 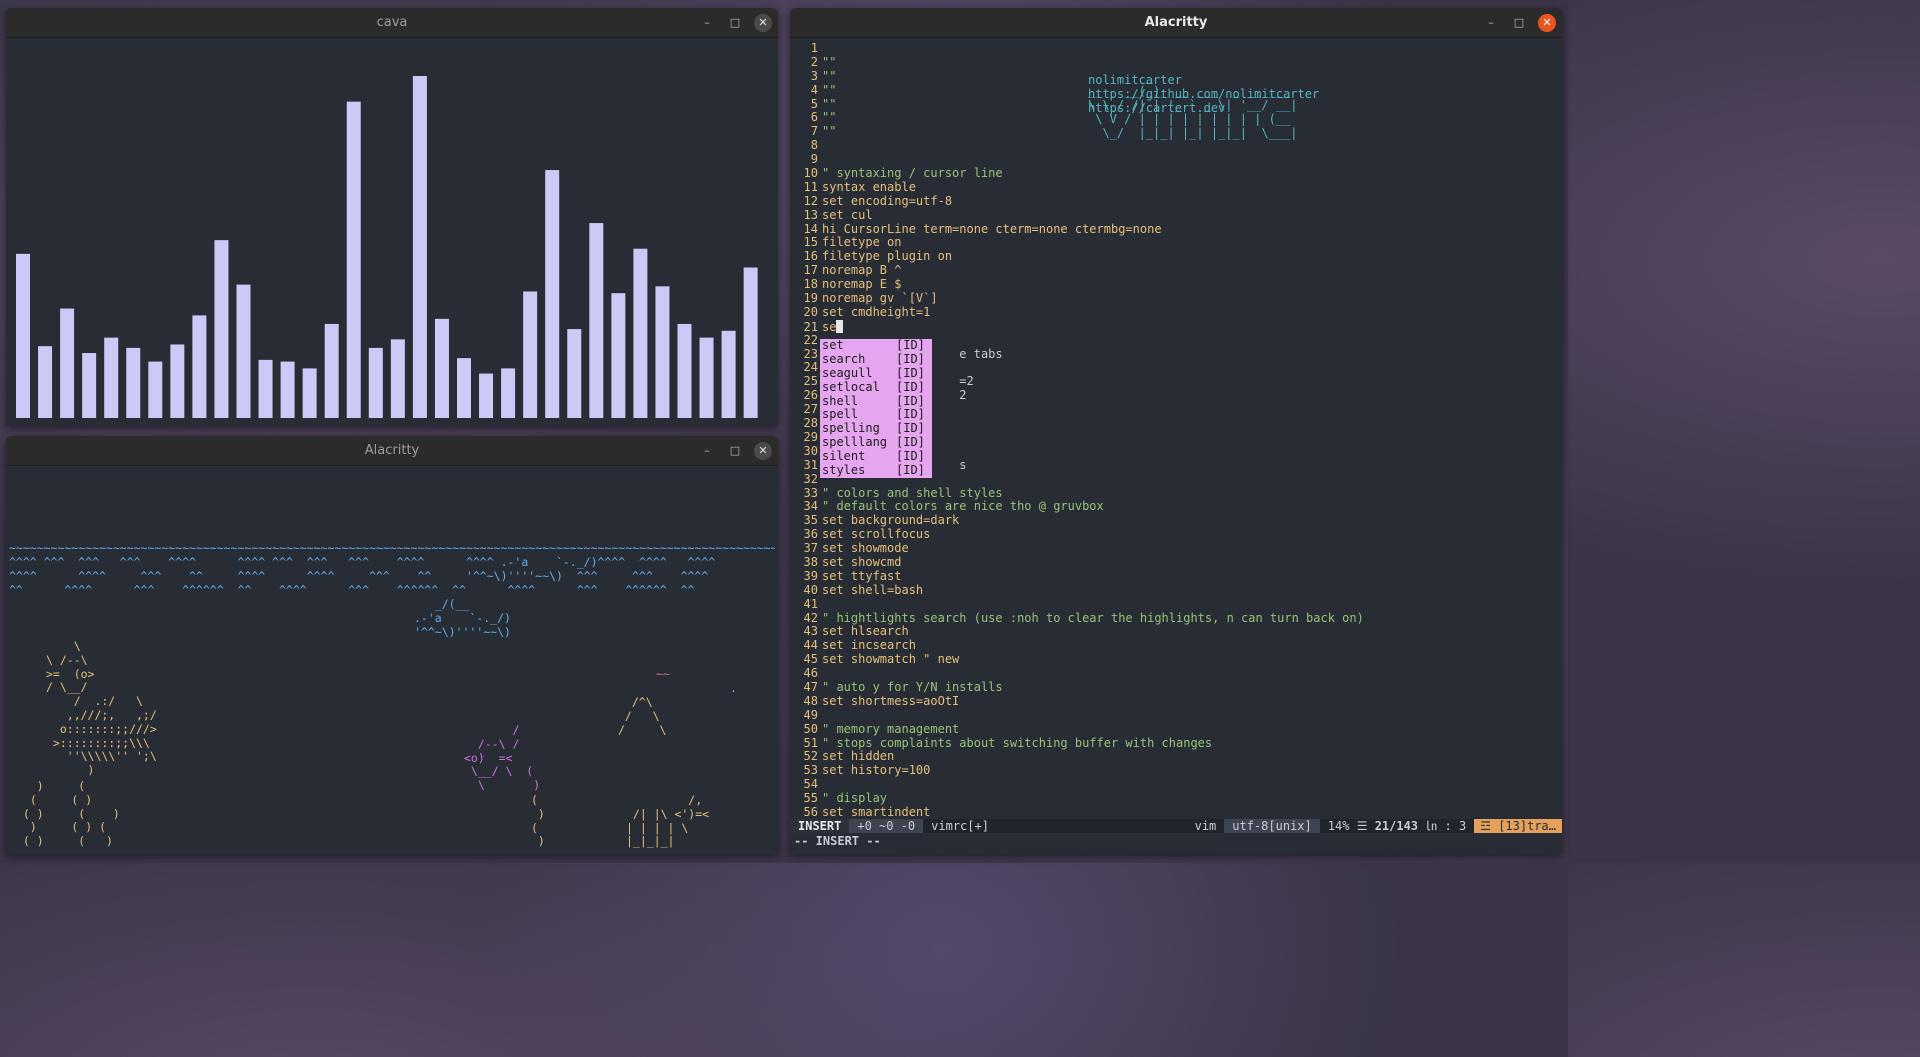 What do you see at coordinates (844, 456) in the screenshot?
I see `completion-word: silent` at bounding box center [844, 456].